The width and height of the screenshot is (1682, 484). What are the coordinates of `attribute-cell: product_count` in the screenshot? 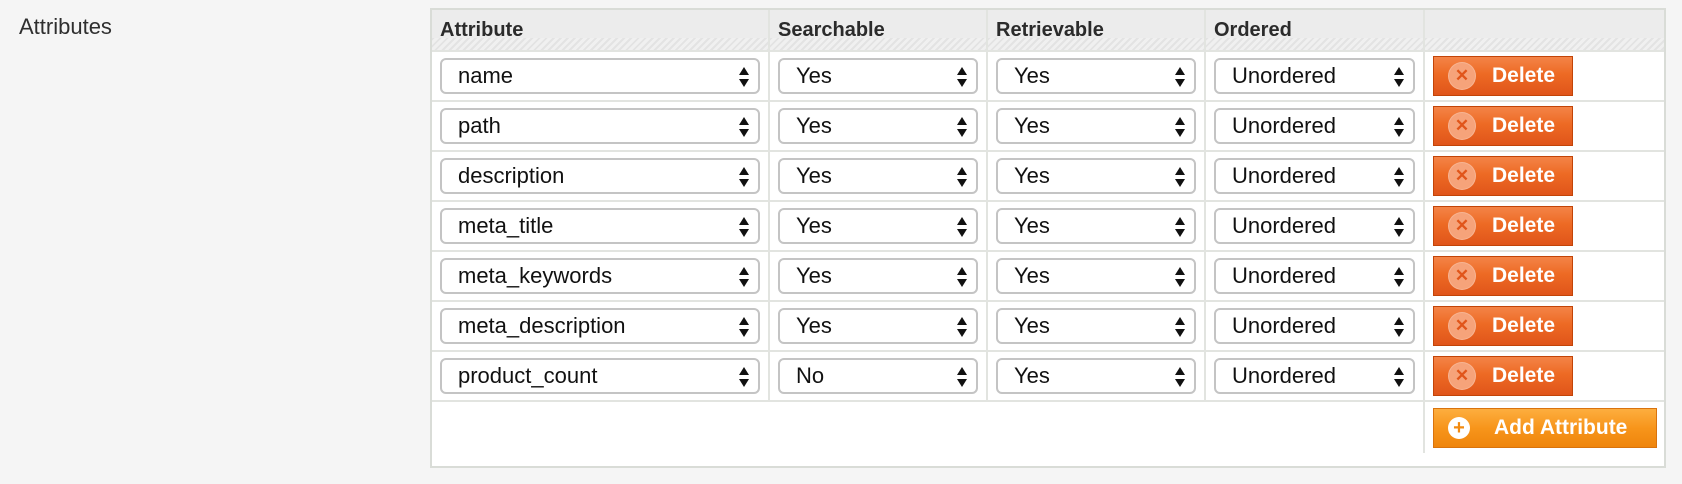 It's located at (601, 375).